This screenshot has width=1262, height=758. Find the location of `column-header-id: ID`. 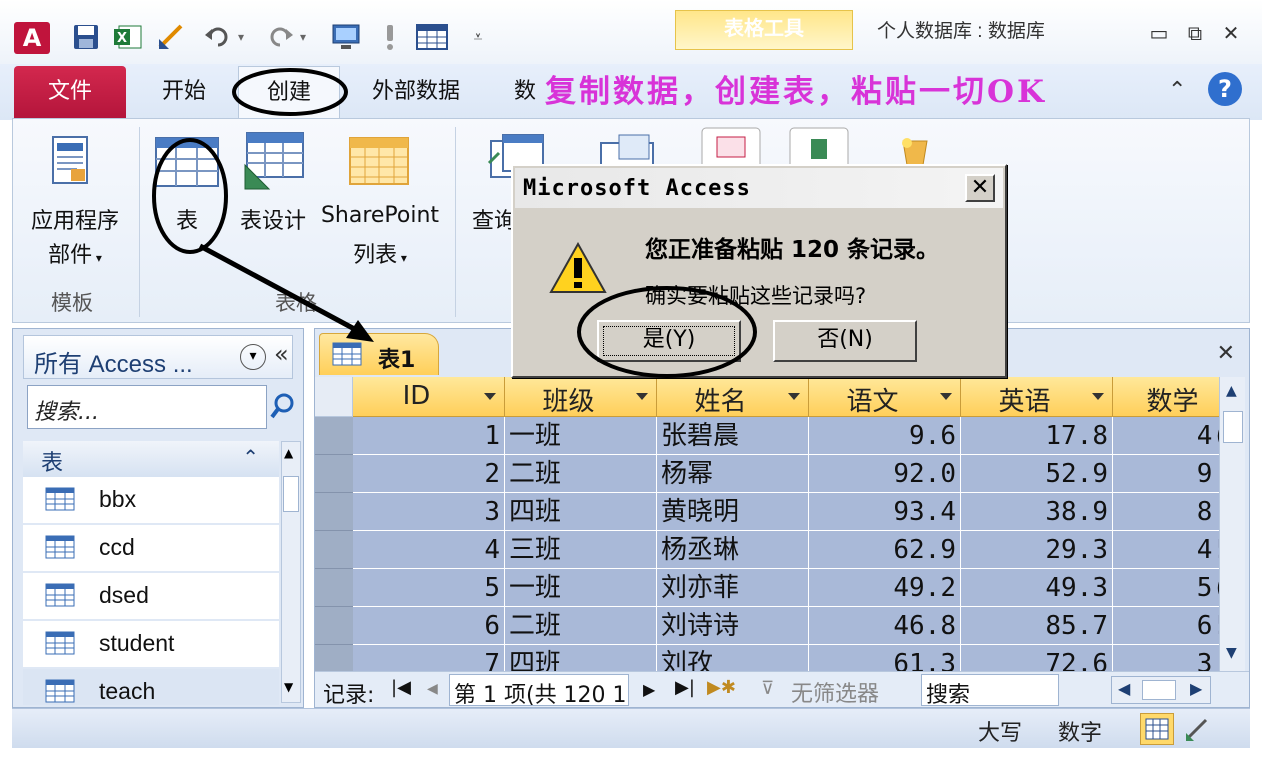

column-header-id: ID is located at coordinates (429, 397).